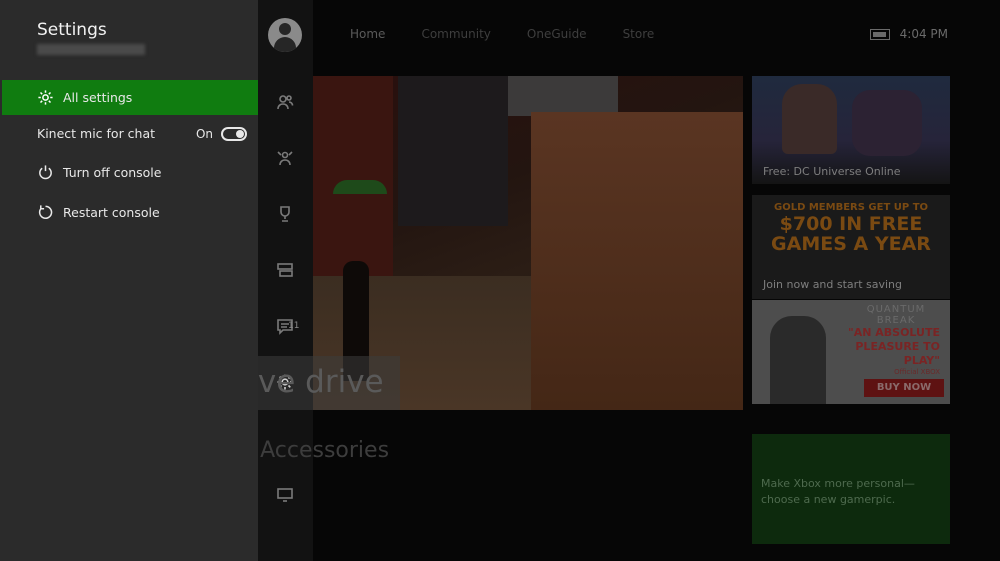 The height and width of the screenshot is (561, 1000). I want to click on quantum-attribution: Official XBOX, so click(917, 372).